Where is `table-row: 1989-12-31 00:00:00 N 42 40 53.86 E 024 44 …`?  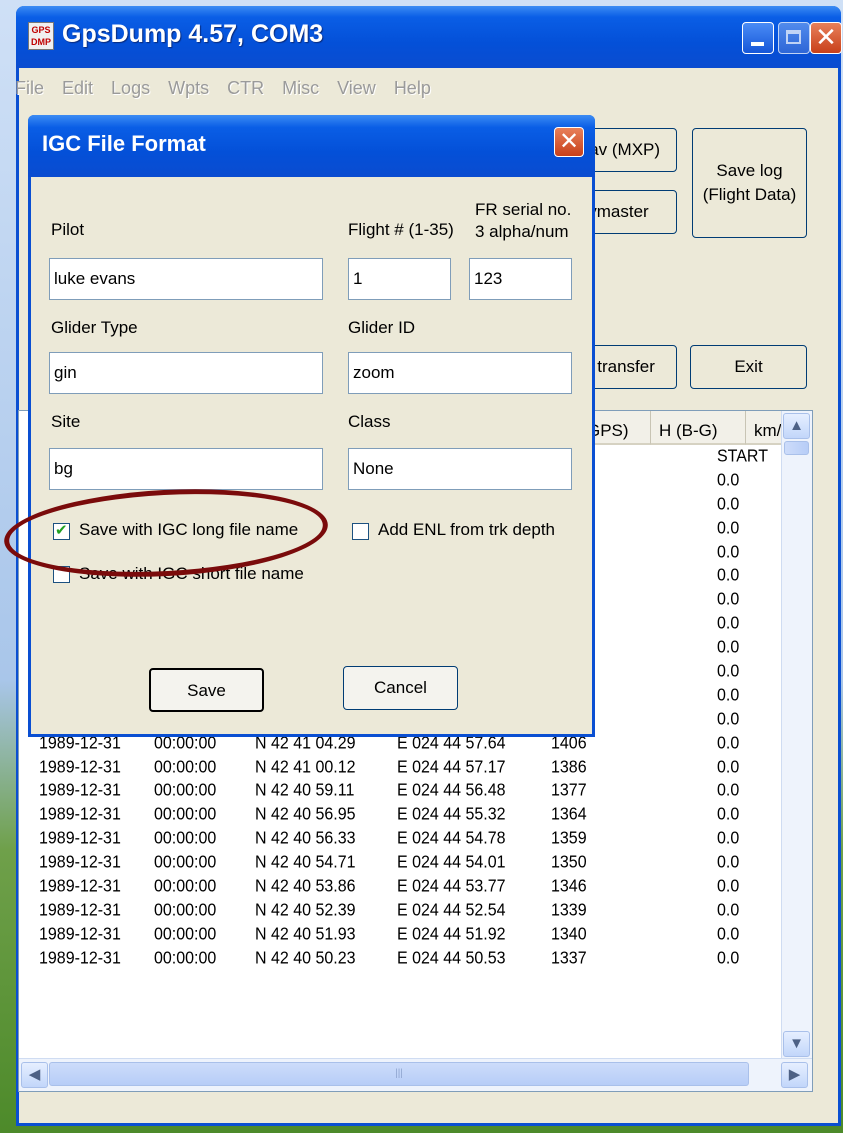
table-row: 1989-12-31 00:00:00 N 42 40 53.86 E 024 44 … is located at coordinates (399, 887).